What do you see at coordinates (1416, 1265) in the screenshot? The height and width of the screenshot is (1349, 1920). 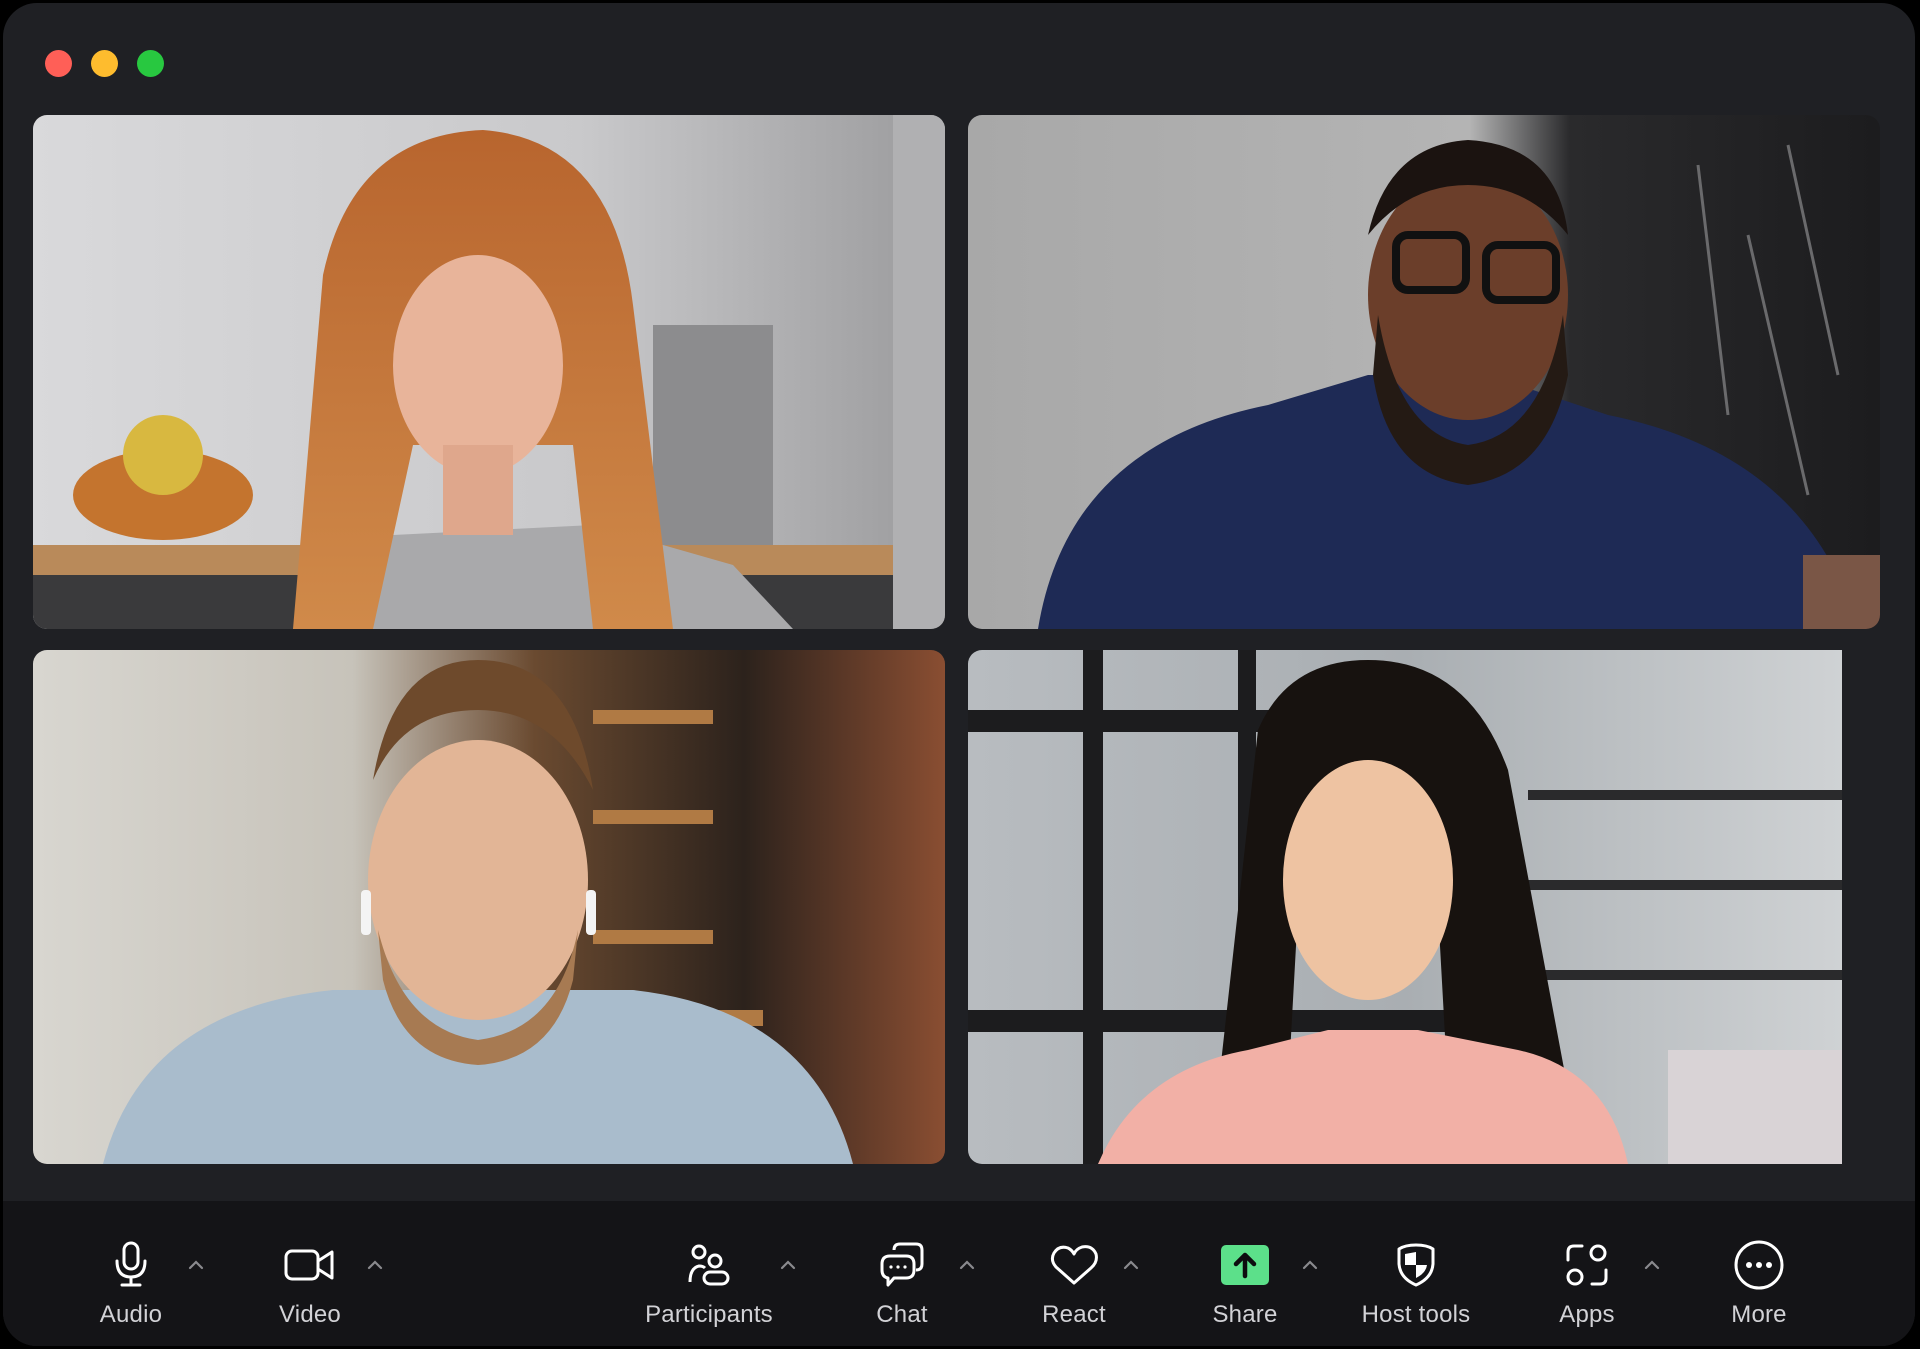 I see `shield-icon` at bounding box center [1416, 1265].